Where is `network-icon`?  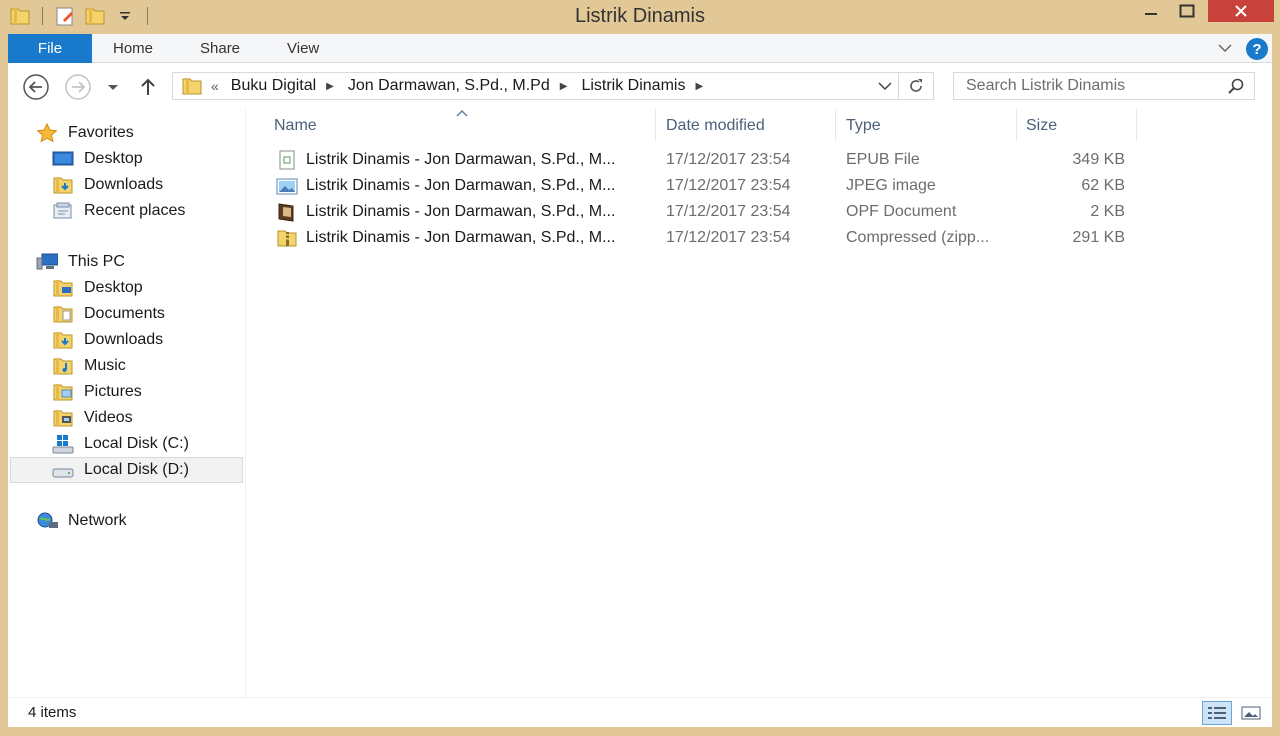
network-icon is located at coordinates (47, 521).